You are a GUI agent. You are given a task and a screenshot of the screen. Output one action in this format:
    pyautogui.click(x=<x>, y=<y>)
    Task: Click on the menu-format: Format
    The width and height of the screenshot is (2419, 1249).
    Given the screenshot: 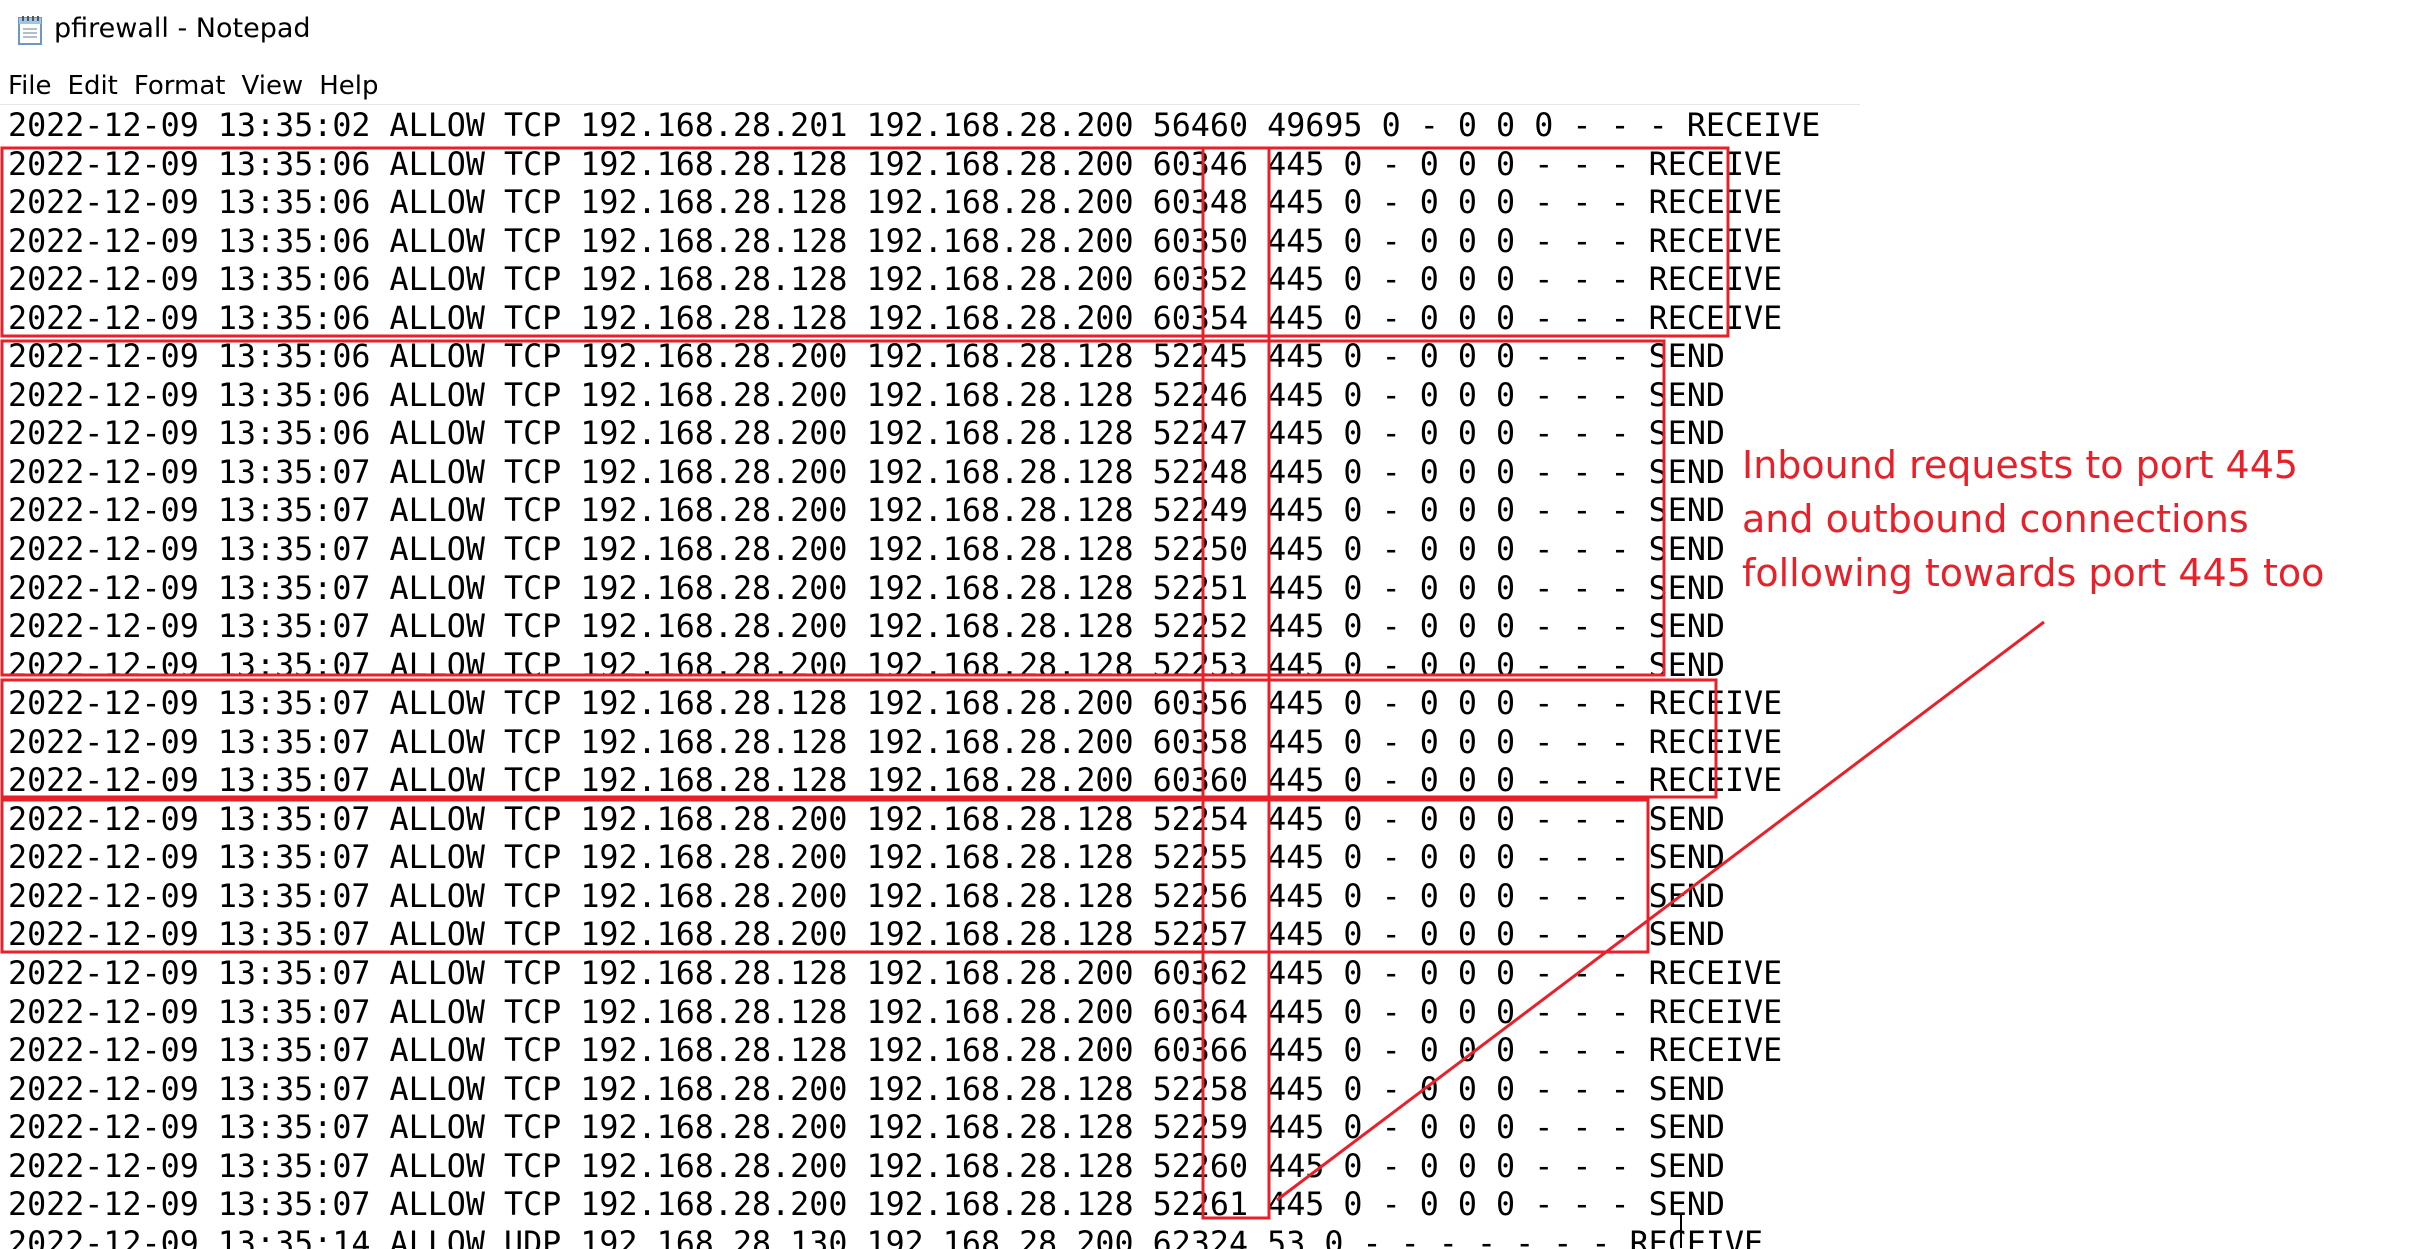 What is the action you would take?
    pyautogui.click(x=180, y=86)
    